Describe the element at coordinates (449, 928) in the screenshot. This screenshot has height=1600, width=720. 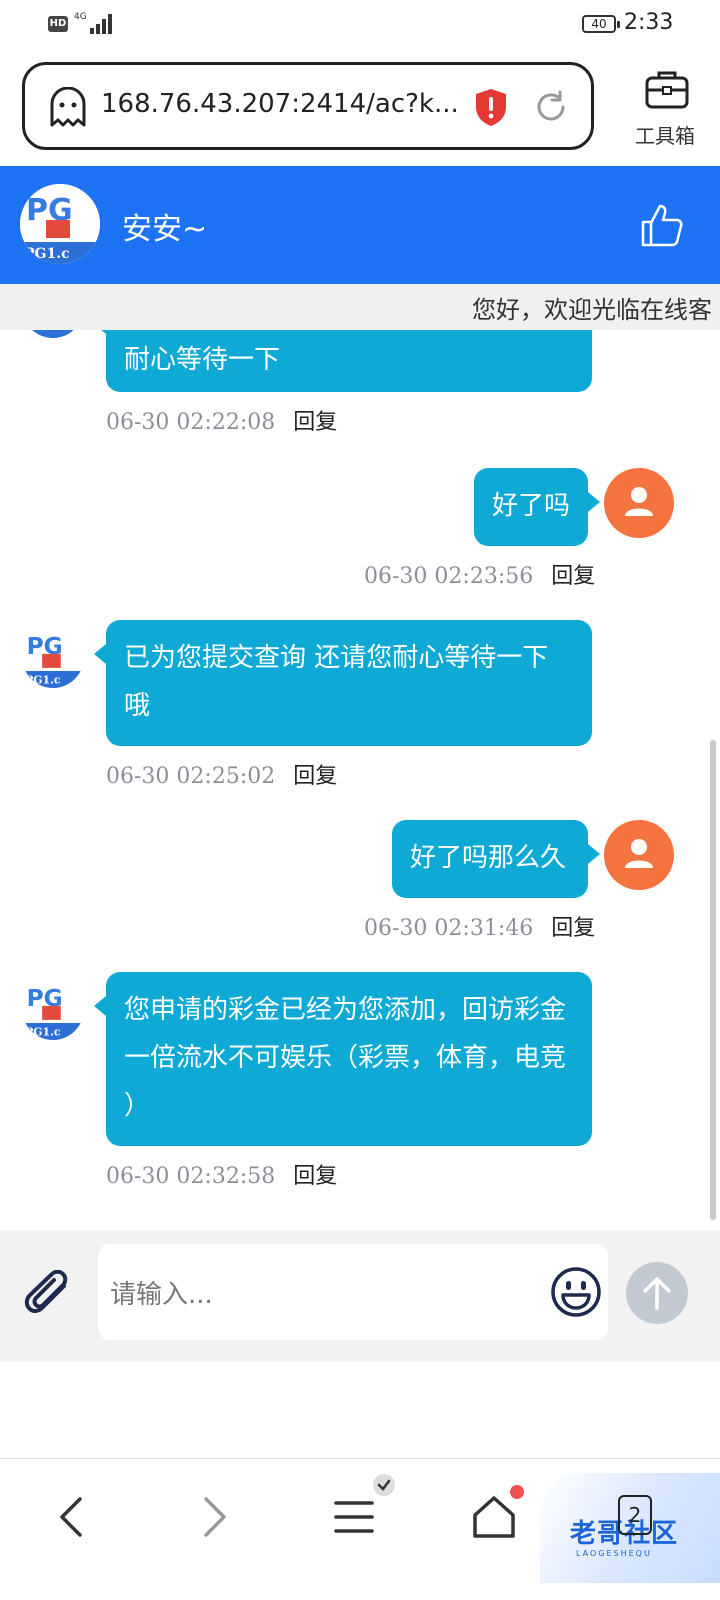
I see `message-time: 06-30 02:31:46` at that location.